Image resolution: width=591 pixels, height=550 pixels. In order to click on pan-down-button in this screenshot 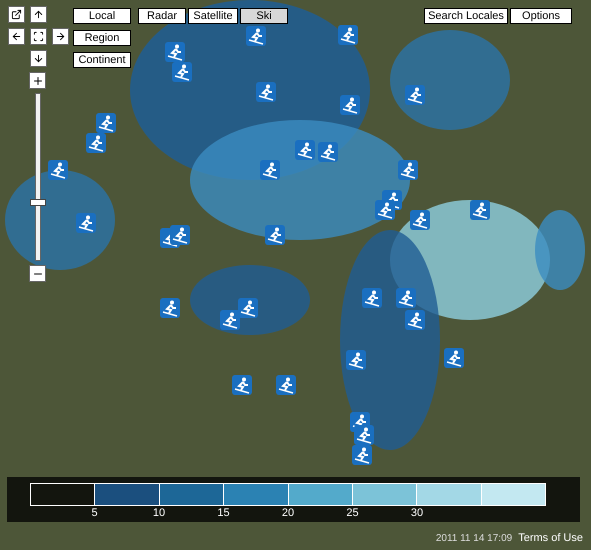, I will do `click(38, 58)`.